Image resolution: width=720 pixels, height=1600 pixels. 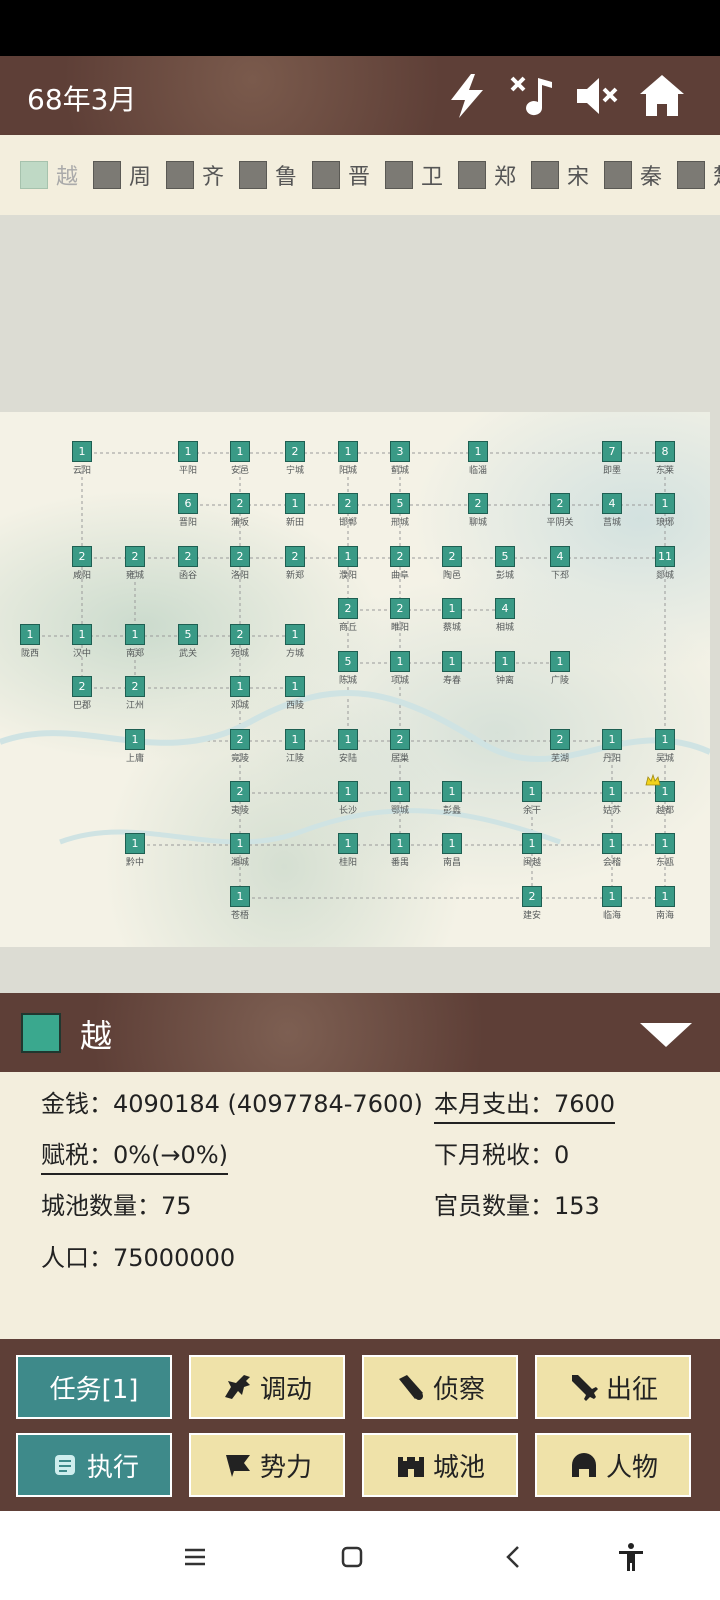 I want to click on accessibility-icon, so click(x=631, y=1557).